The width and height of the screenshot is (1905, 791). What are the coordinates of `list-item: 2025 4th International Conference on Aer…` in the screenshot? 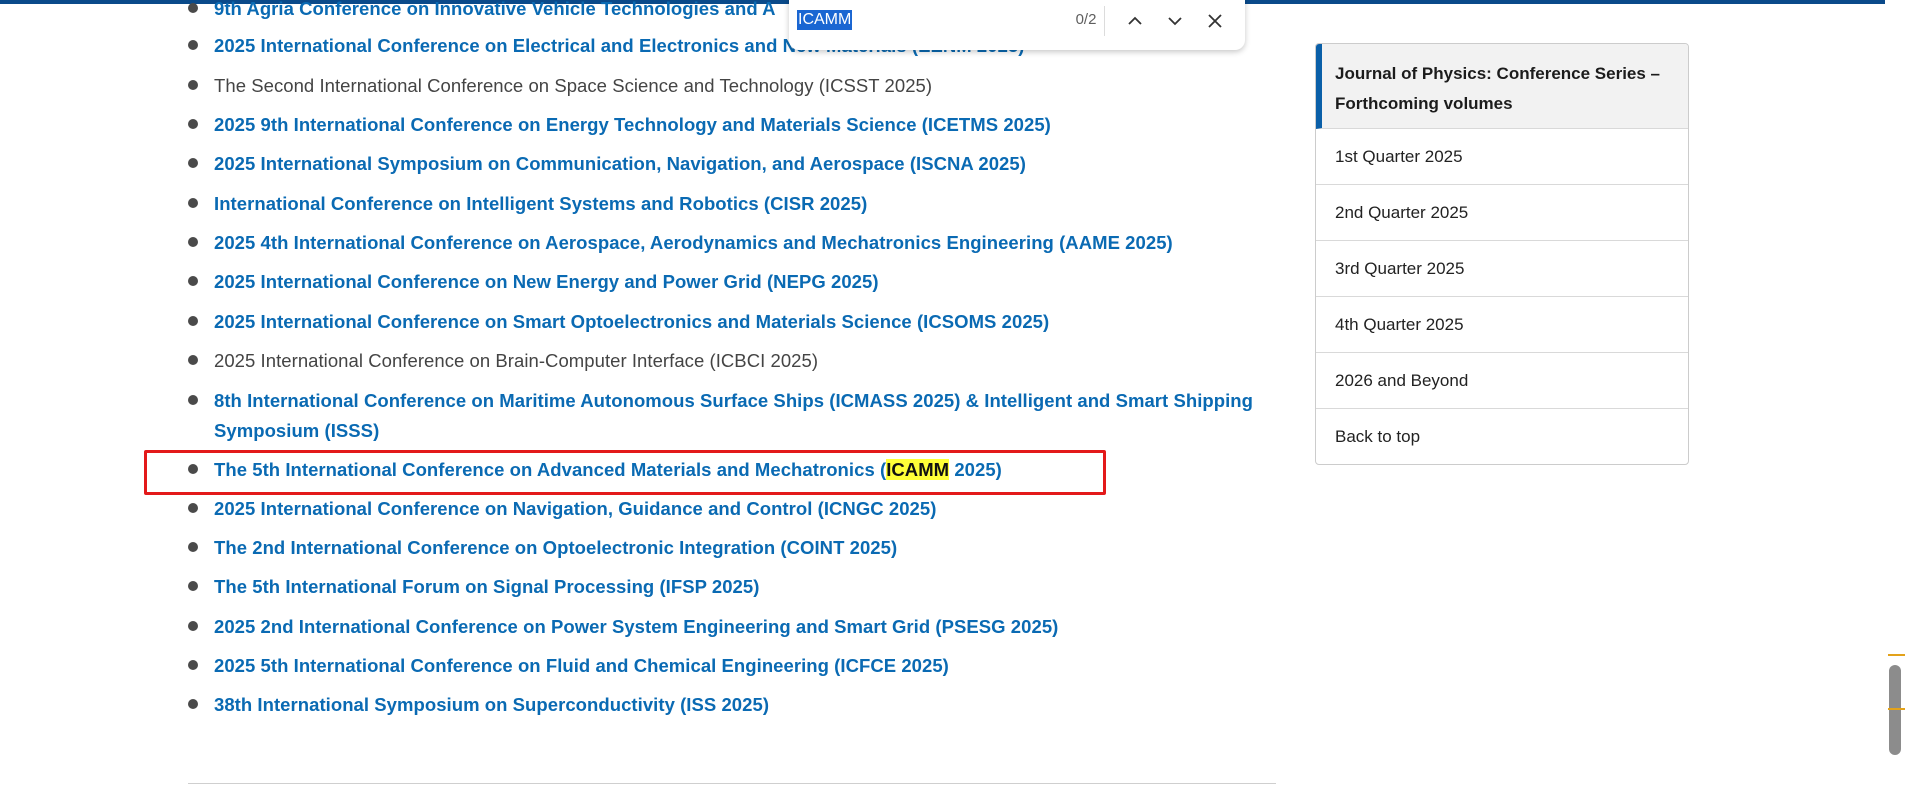 It's located at (733, 243).